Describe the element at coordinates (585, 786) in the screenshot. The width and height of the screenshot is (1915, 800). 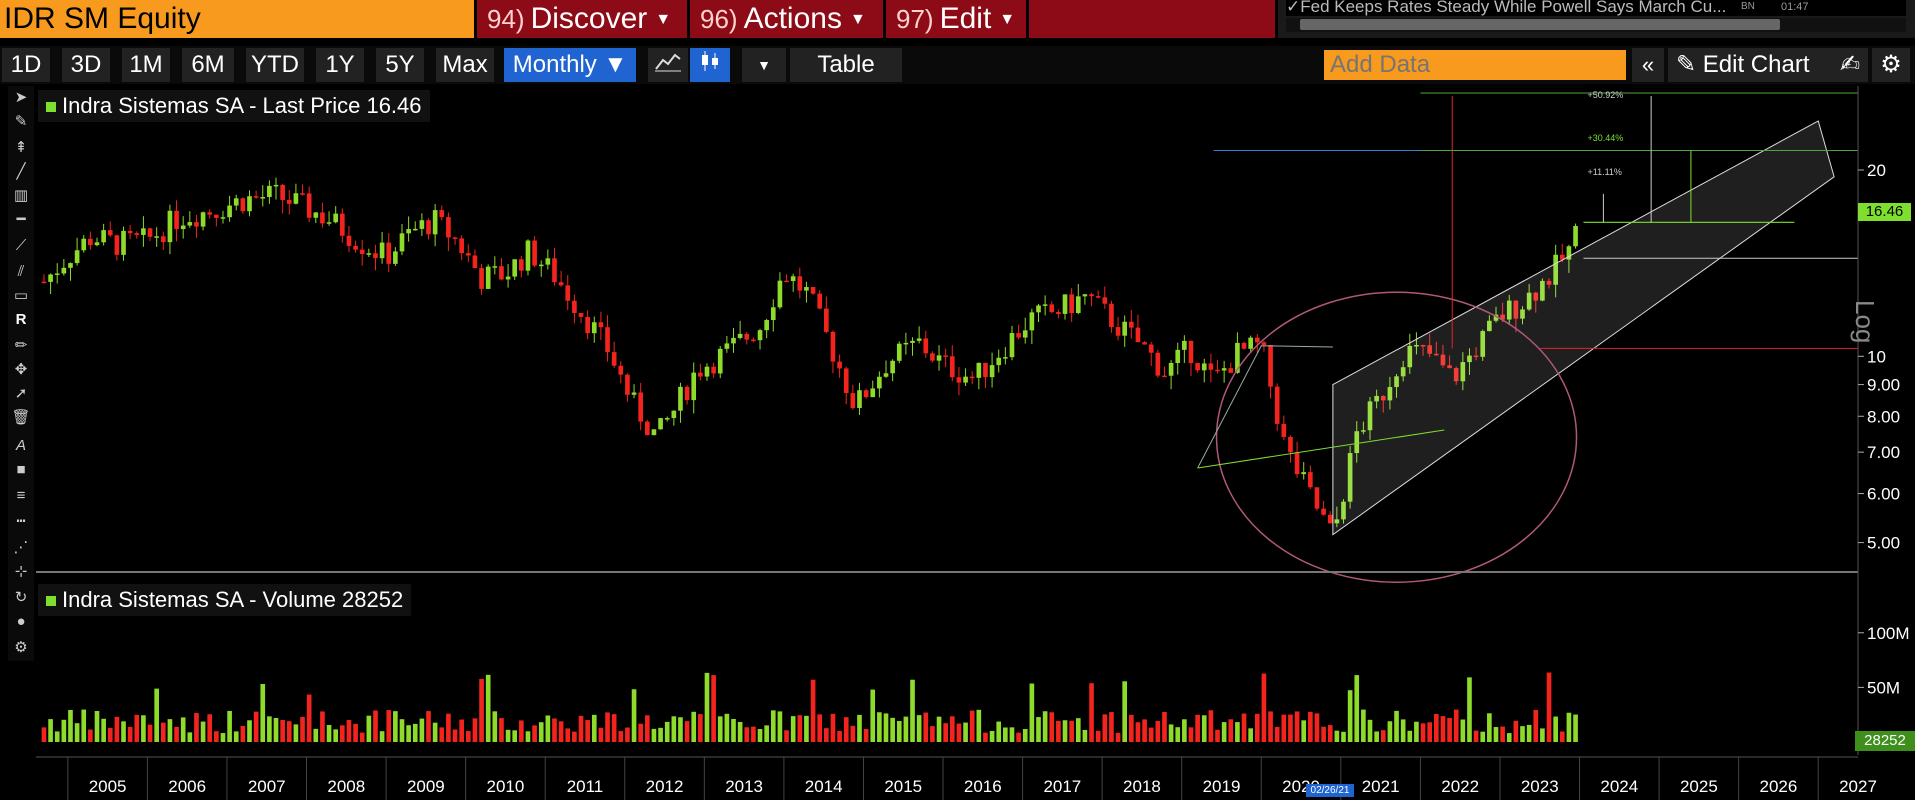
I see `x-tick-label: 2011` at that location.